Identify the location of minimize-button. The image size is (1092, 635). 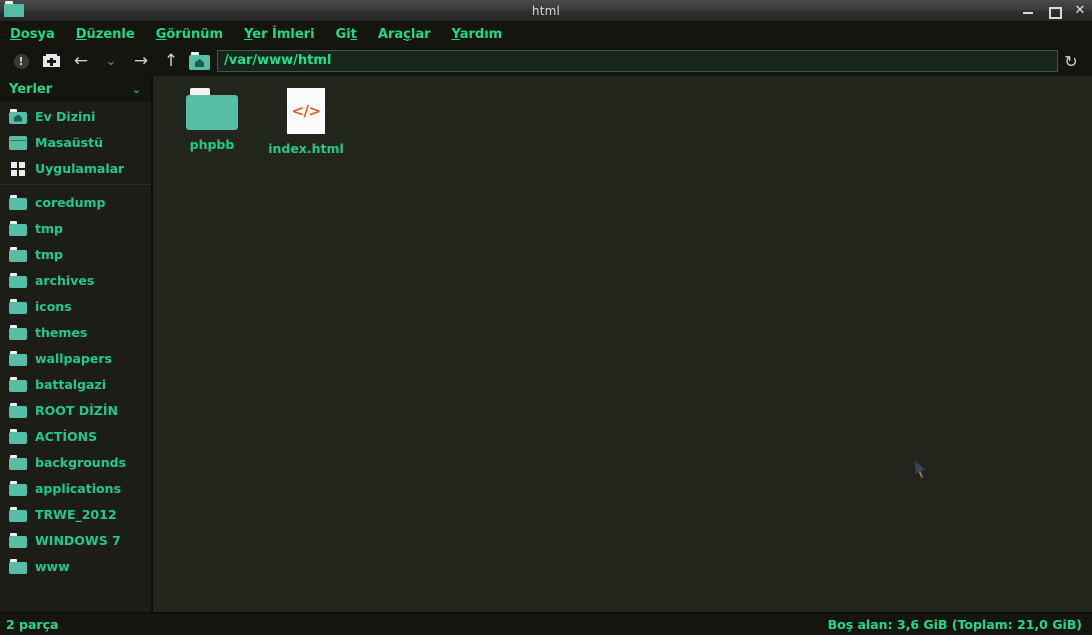
(1028, 11).